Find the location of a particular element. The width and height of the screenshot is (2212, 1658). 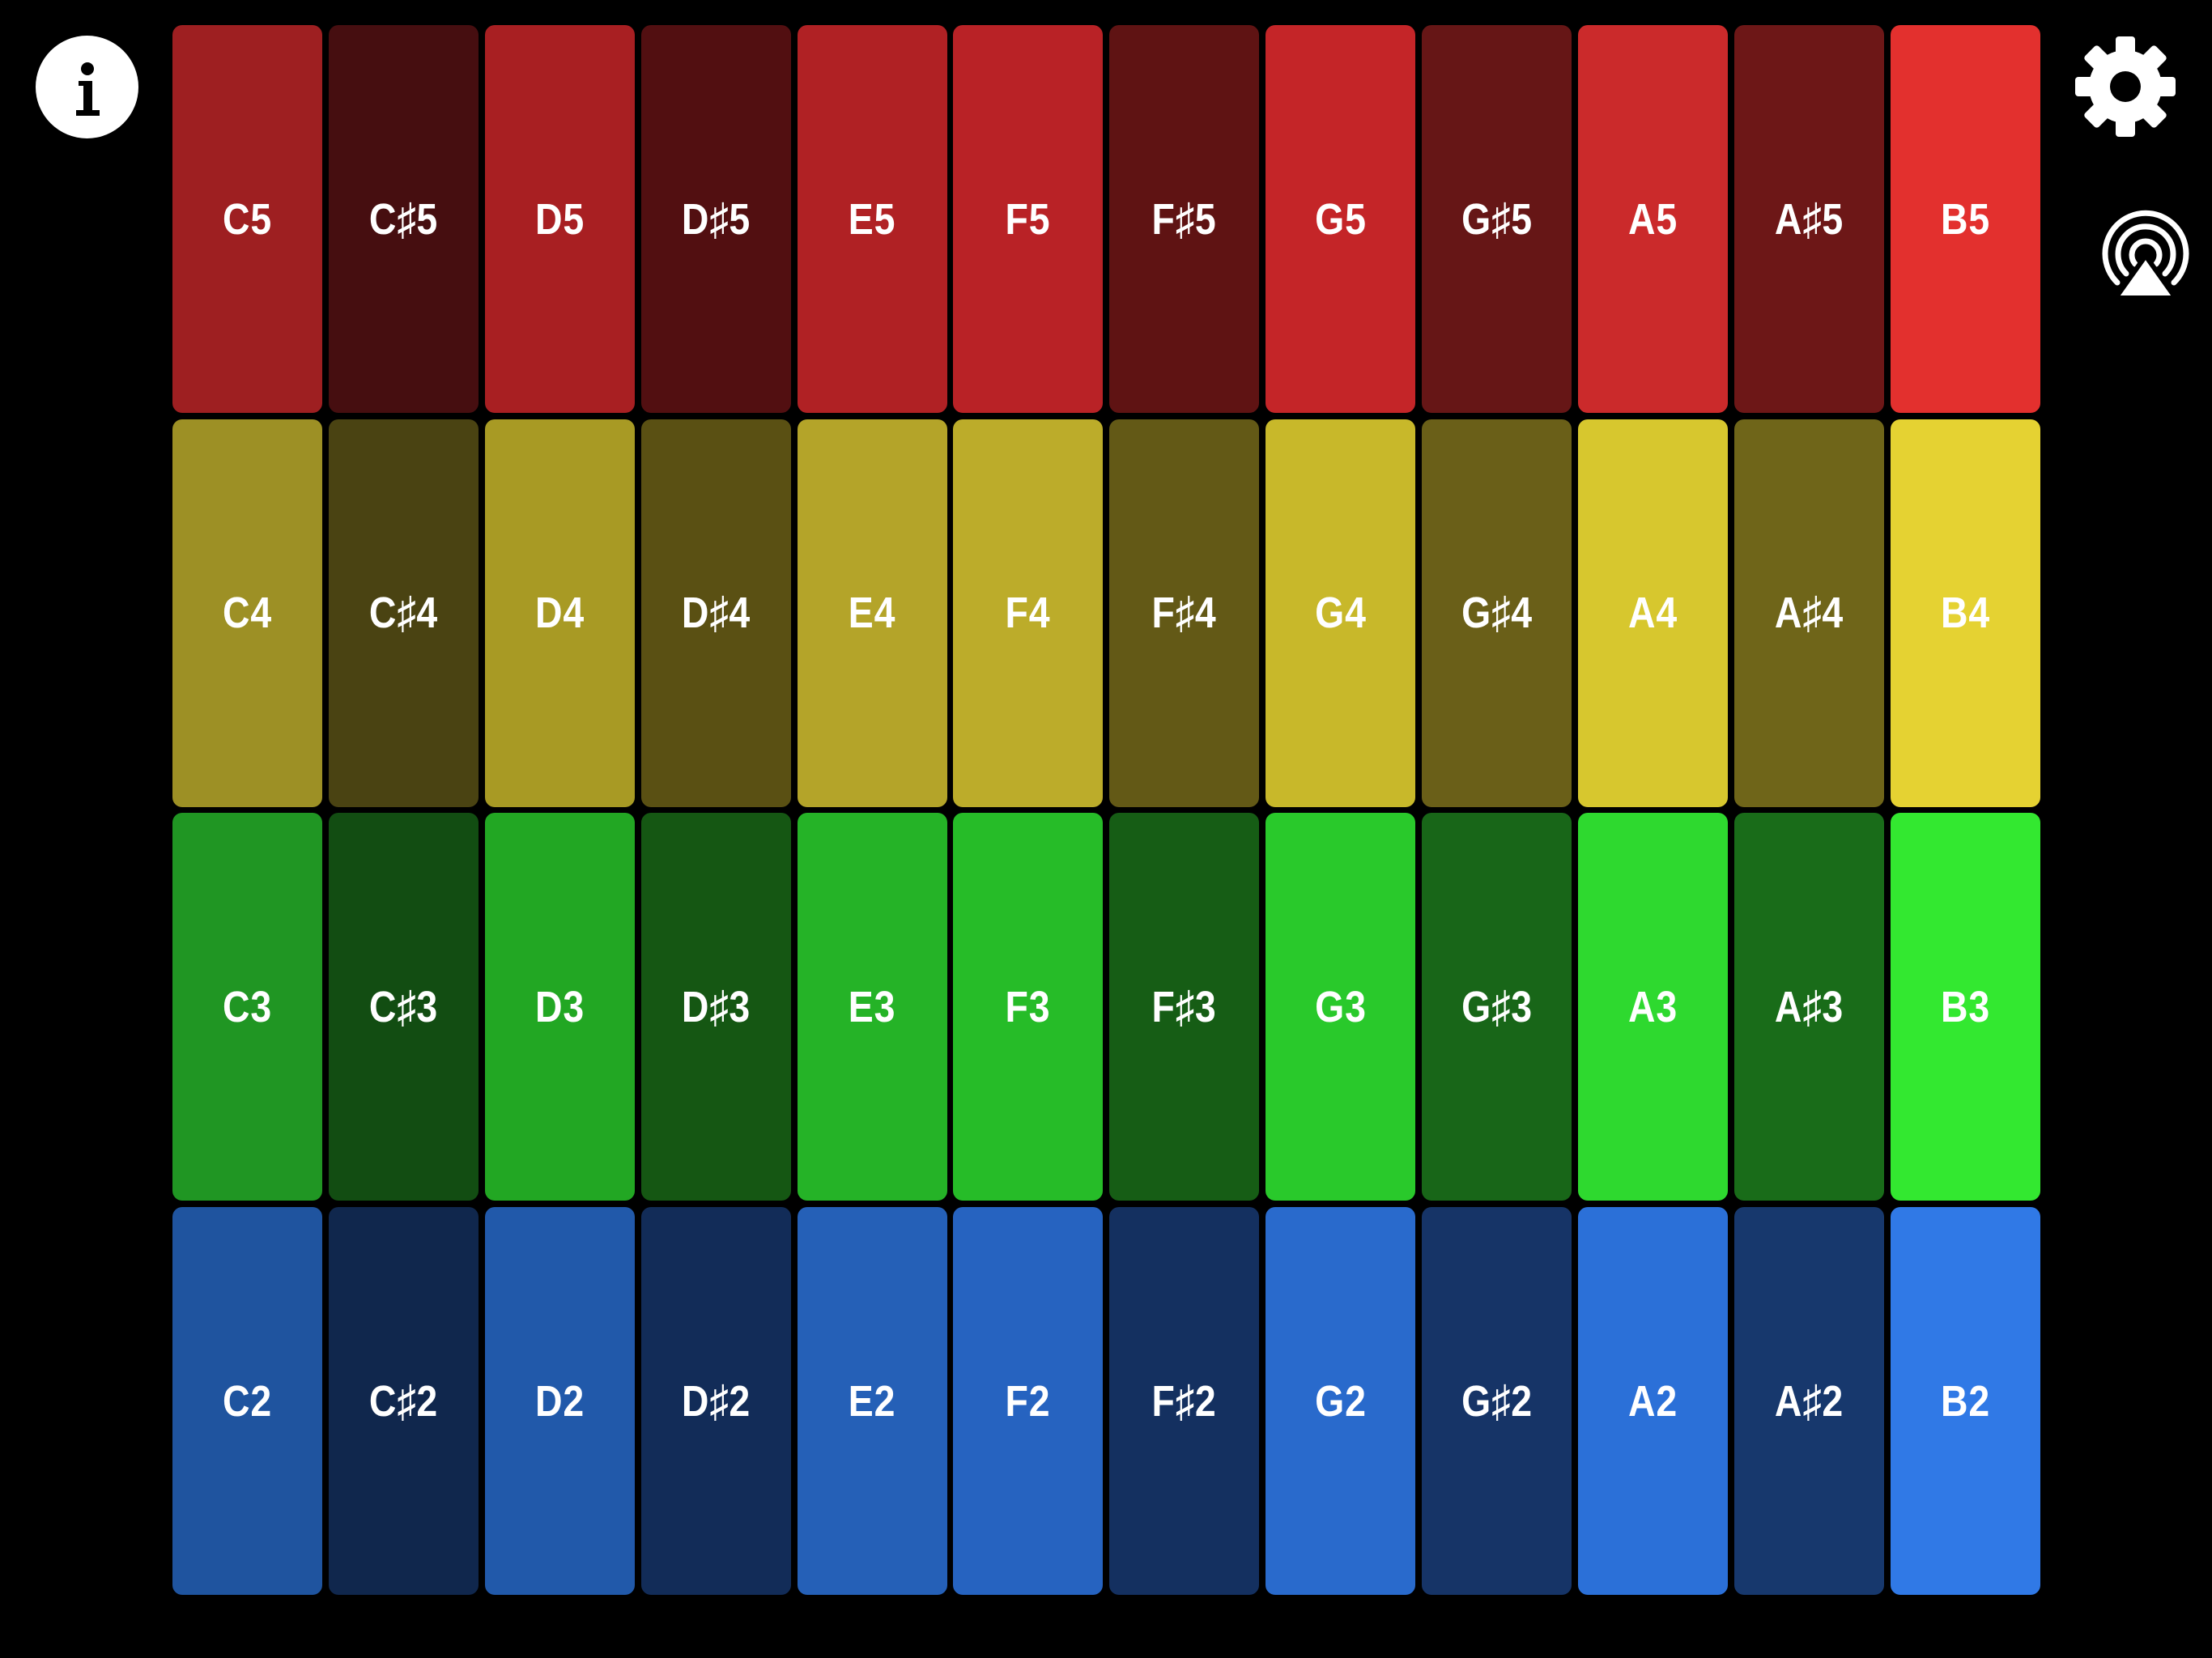

note-pad: D♯3 is located at coordinates (716, 1007).